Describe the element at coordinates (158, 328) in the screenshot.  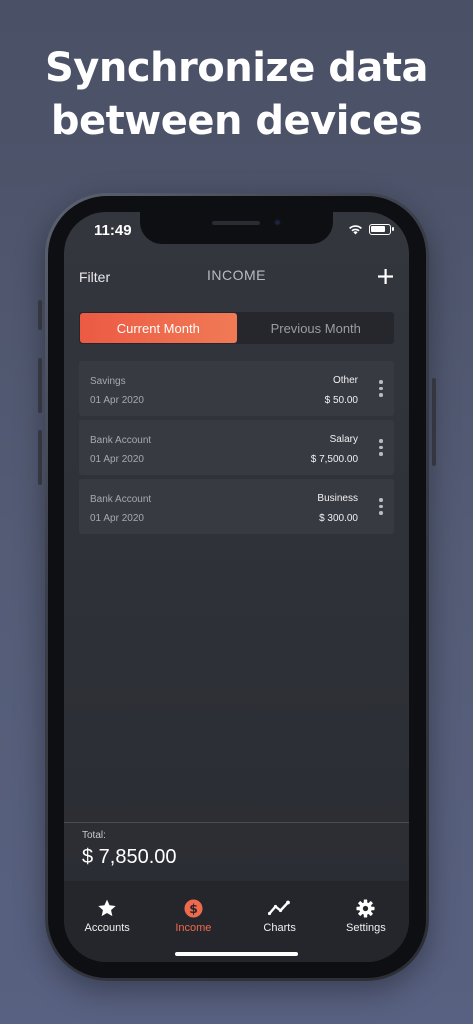
I see `segment-current-month: Current Month` at that location.